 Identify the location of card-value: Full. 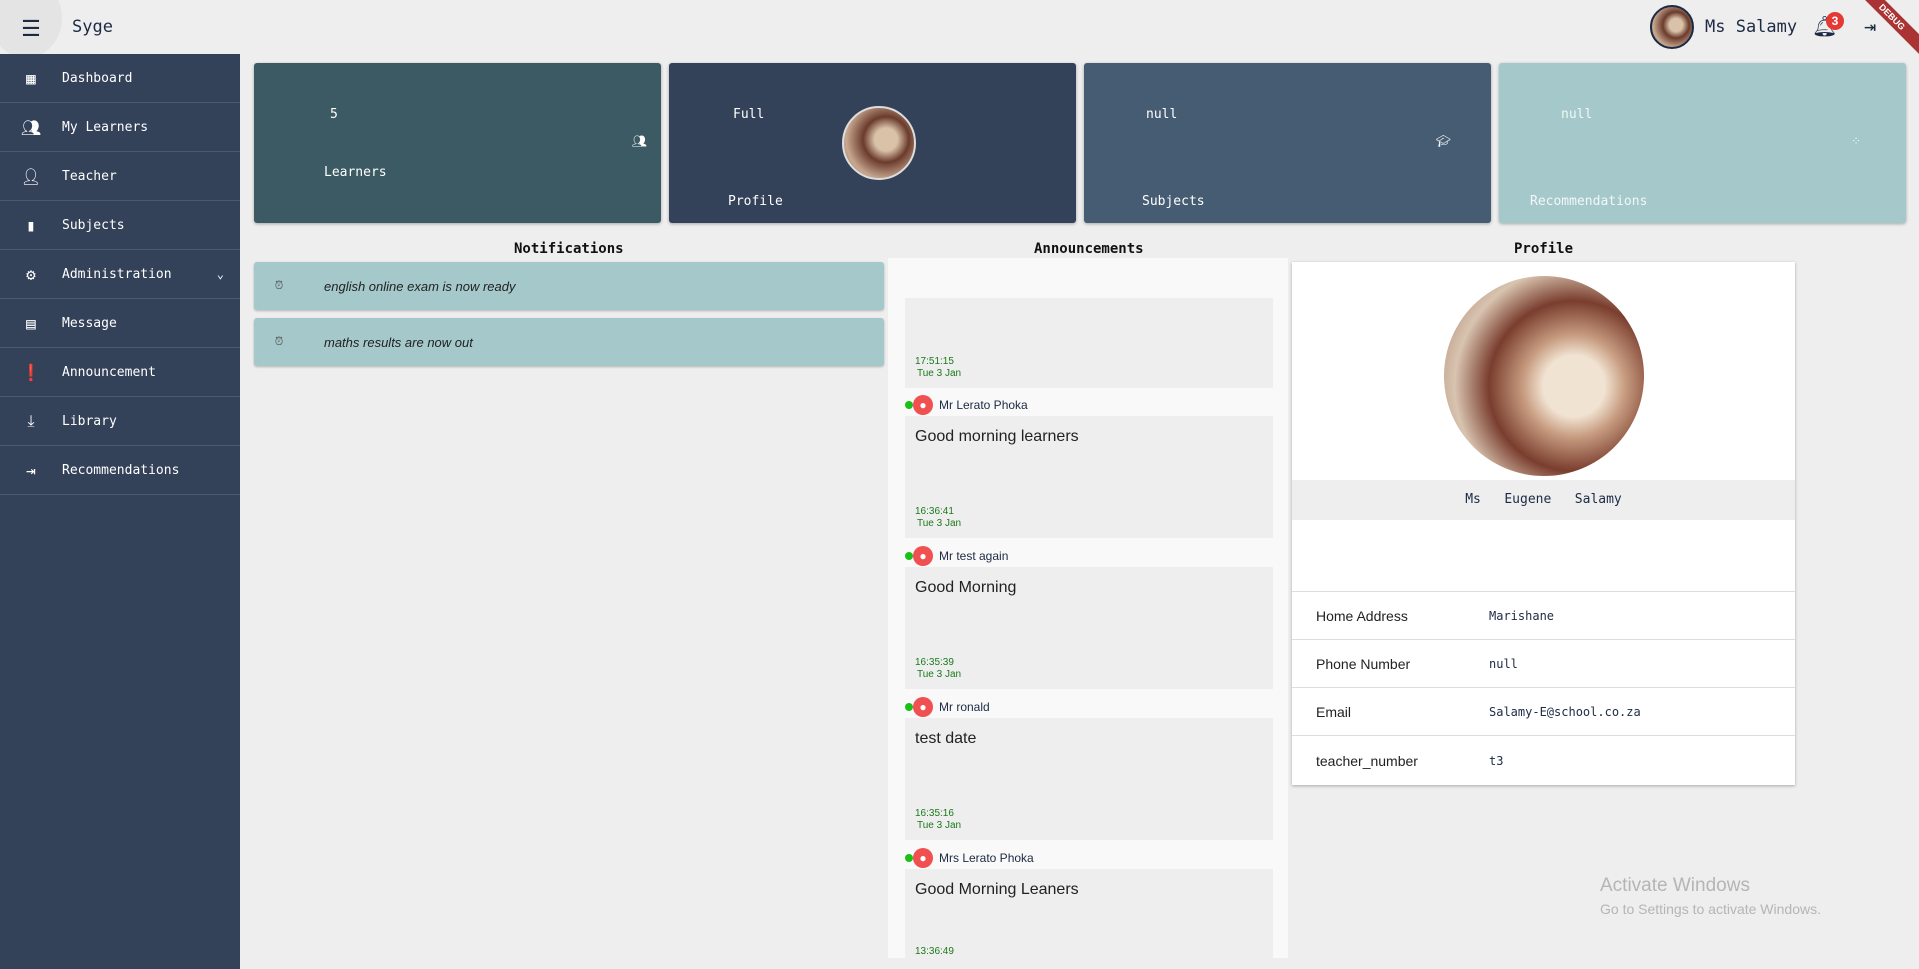
(749, 114).